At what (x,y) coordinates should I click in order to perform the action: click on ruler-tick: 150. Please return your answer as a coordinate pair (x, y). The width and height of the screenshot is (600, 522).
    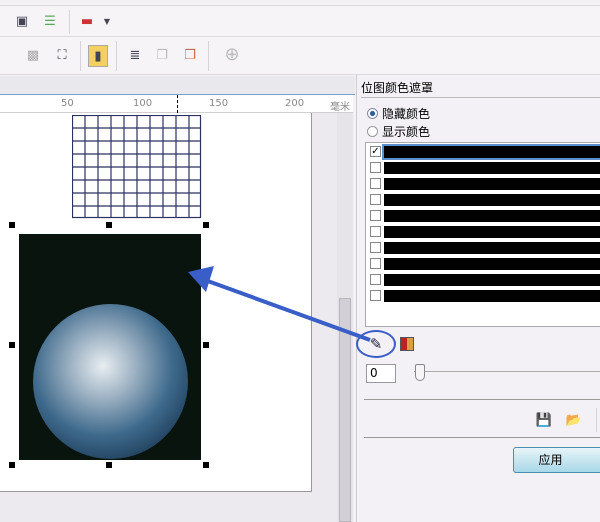
    Looking at the image, I should click on (219, 103).